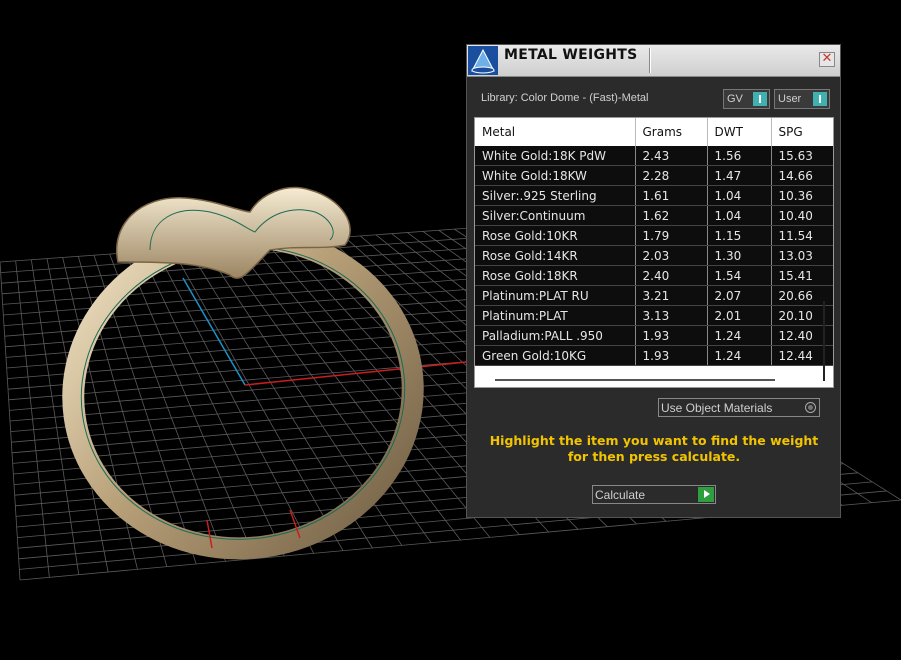  Describe the element at coordinates (555, 235) in the screenshot. I see `cell-metal: Rose Gold:10KR` at that location.